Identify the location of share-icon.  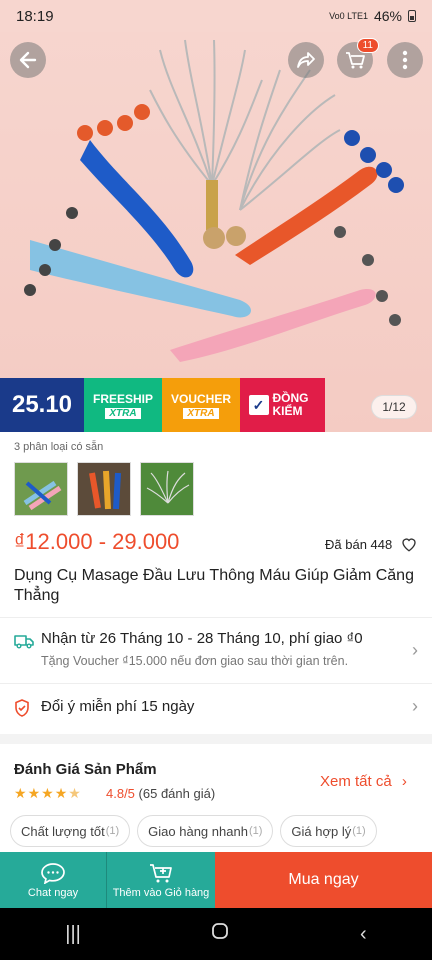
(306, 60).